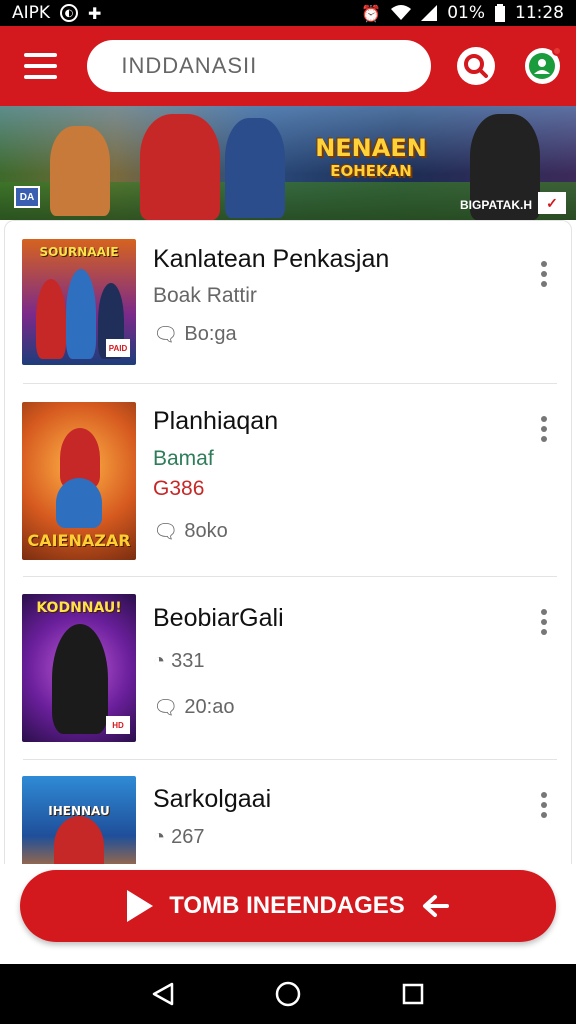 This screenshot has height=1024, width=576. I want to click on item-thumbnail: CAIENAZAR, so click(79, 481).